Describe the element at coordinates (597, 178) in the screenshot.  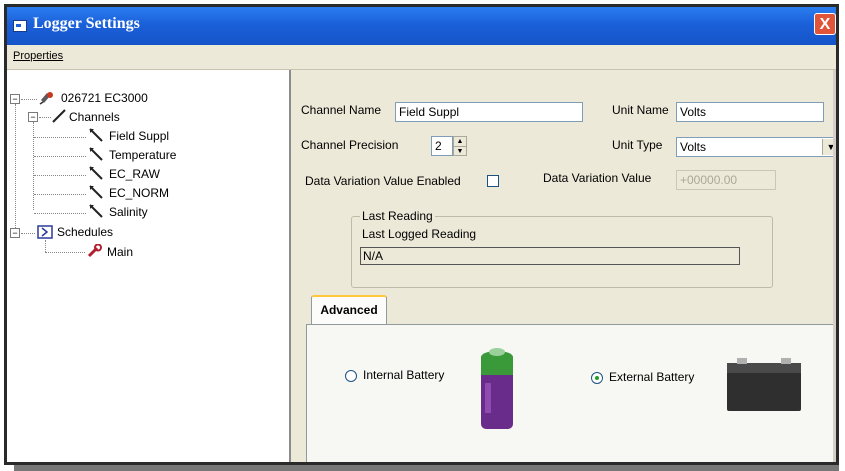
I see `dv-value-label: Data Variation Value` at that location.